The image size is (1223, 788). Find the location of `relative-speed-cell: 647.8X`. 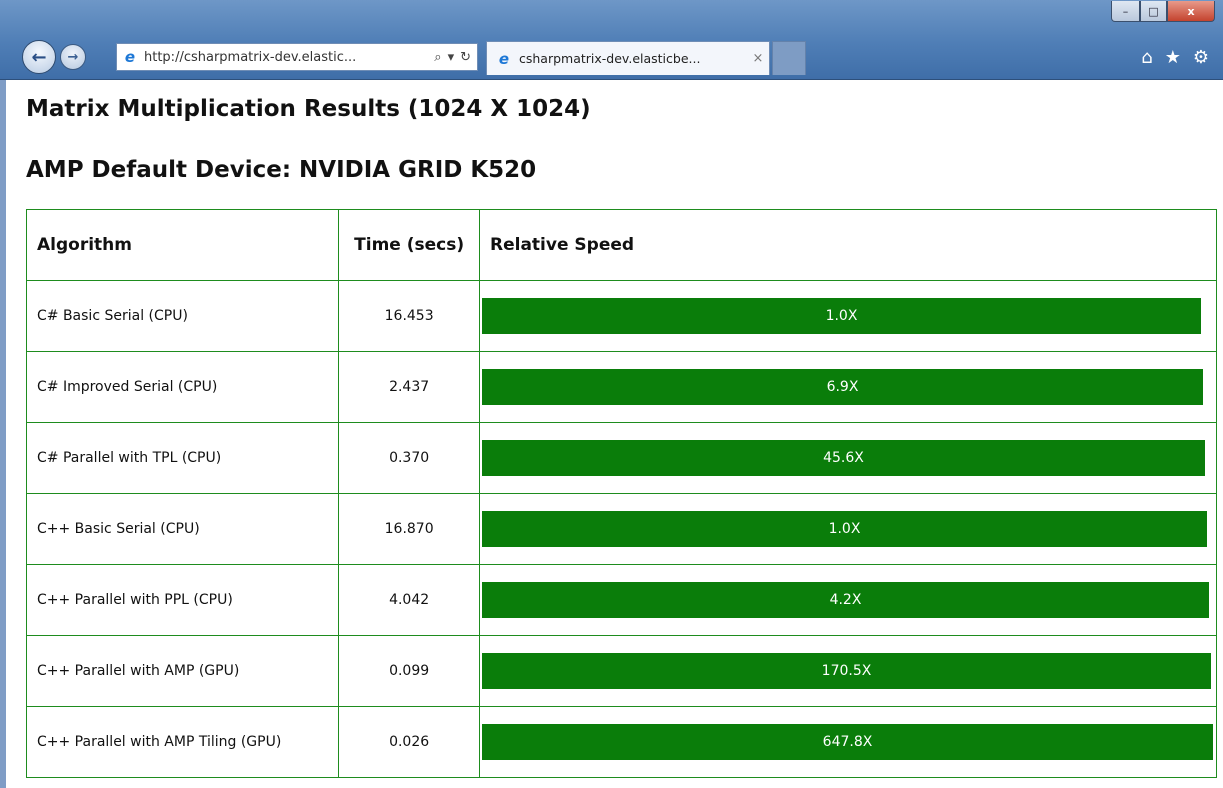

relative-speed-cell: 647.8X is located at coordinates (848, 742).